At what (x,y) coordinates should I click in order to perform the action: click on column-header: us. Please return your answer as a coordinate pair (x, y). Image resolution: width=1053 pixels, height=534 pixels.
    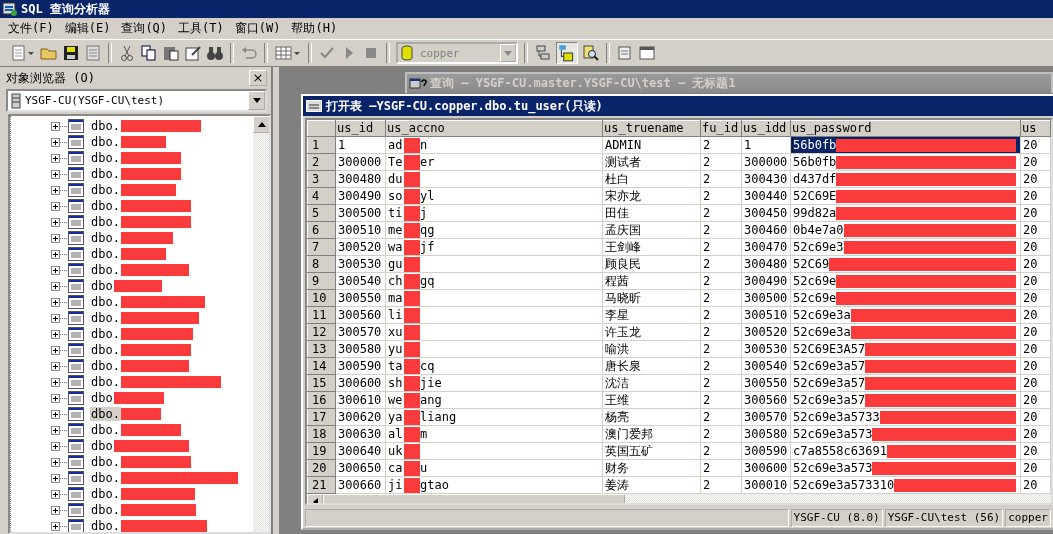
    Looking at the image, I should click on (1035, 128).